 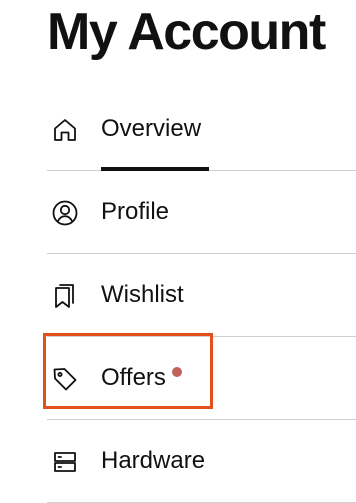 What do you see at coordinates (135, 211) in the screenshot?
I see `menu-item-label: Profile` at bounding box center [135, 211].